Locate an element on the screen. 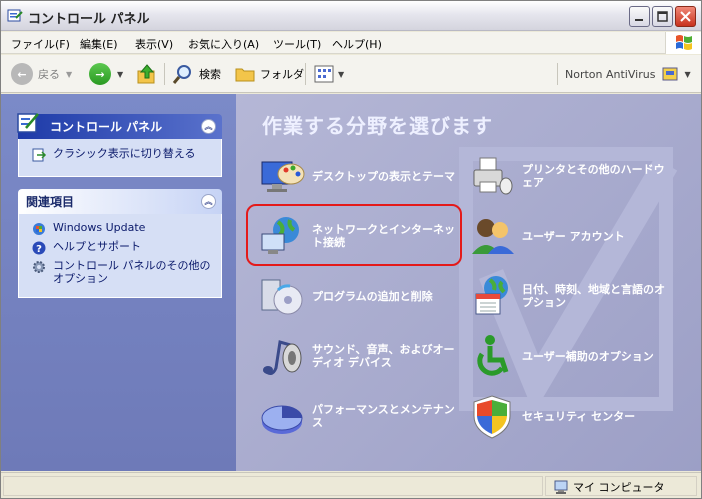  category-accessibility: ユーザー補助のオプション is located at coordinates (570, 356).